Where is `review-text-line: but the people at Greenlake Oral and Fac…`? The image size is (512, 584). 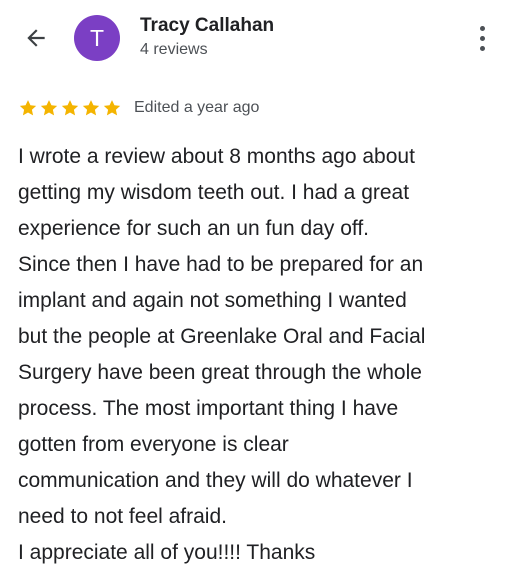 review-text-line: but the people at Greenlake Oral and Fac… is located at coordinates (222, 336).